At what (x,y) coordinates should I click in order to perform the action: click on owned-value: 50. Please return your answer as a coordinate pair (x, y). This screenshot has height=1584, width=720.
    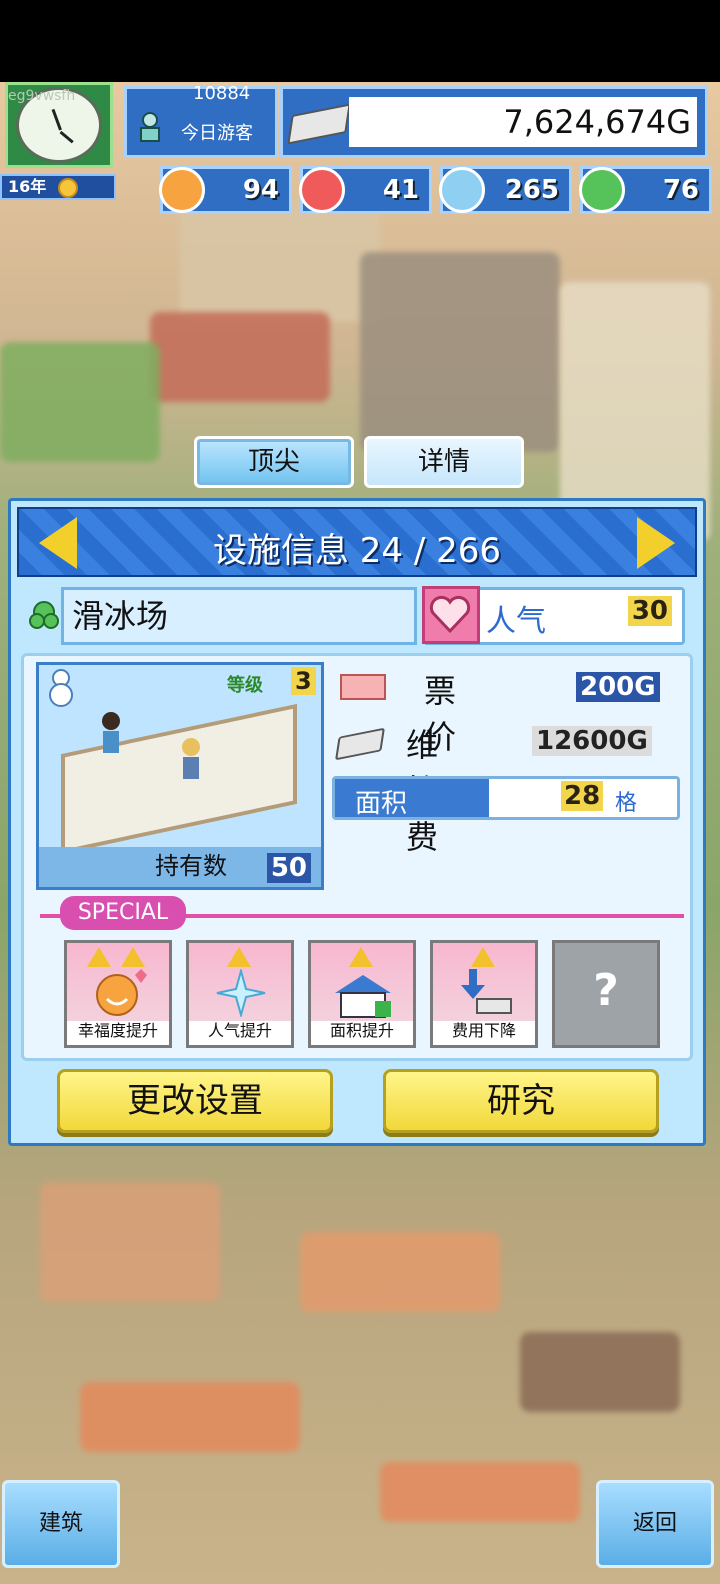
    Looking at the image, I should click on (288, 868).